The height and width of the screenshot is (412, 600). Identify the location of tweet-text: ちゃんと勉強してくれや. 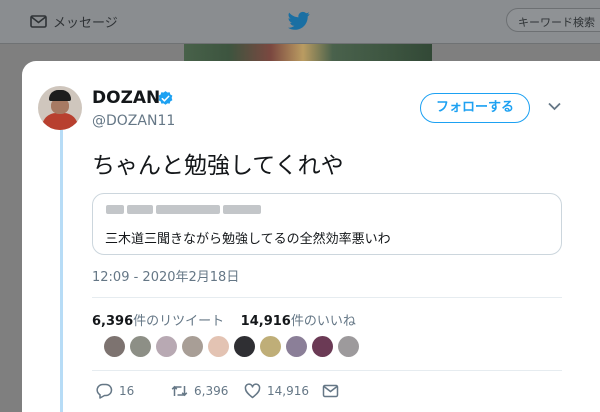
(218, 166).